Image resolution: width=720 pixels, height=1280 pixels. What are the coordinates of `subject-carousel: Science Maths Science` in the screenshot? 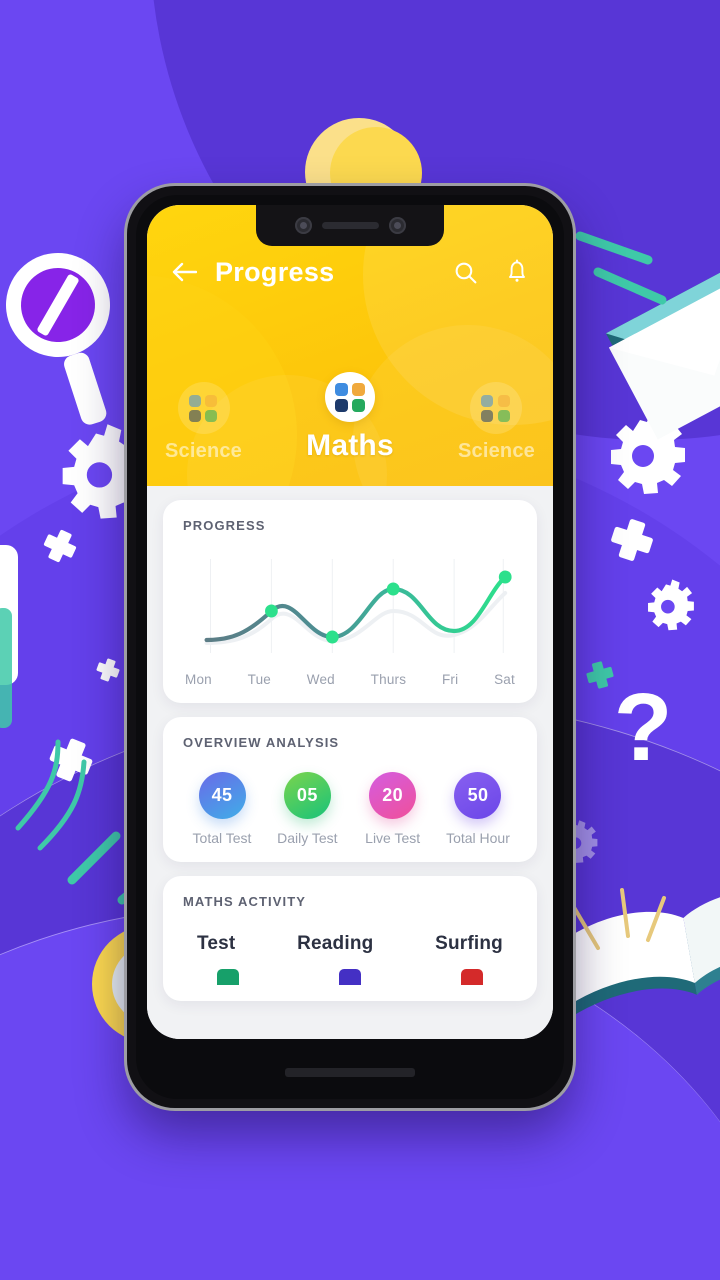 It's located at (350, 406).